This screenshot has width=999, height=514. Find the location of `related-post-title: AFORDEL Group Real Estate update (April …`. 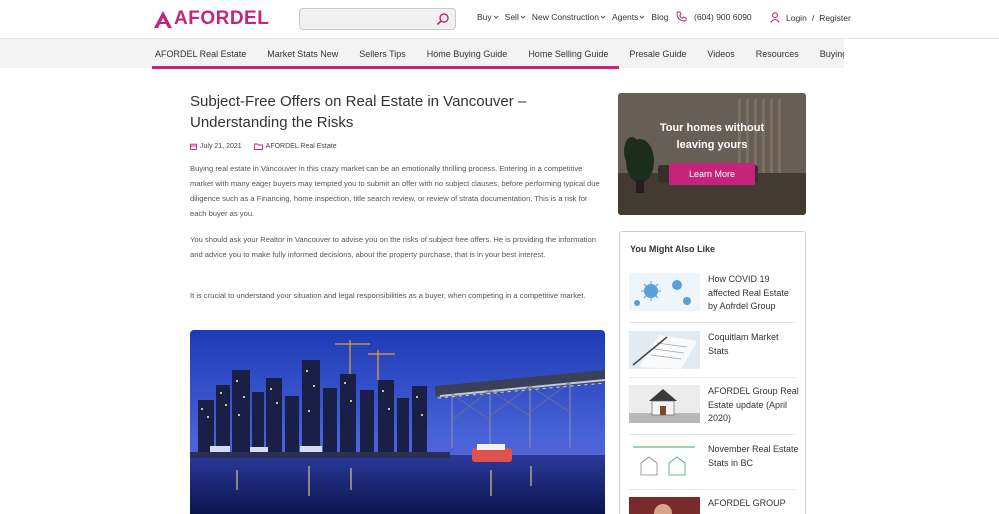

related-post-title: AFORDEL Group Real Estate update (April … is located at coordinates (754, 405).